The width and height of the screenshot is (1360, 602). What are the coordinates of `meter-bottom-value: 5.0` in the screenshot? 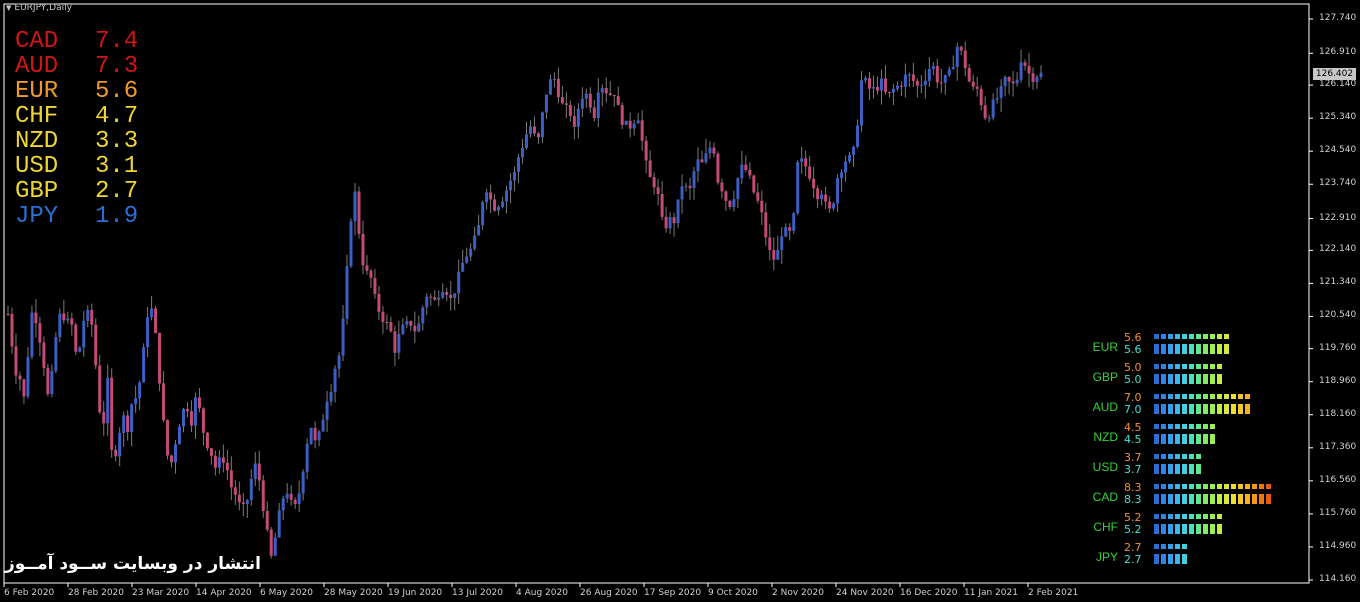 It's located at (1133, 379).